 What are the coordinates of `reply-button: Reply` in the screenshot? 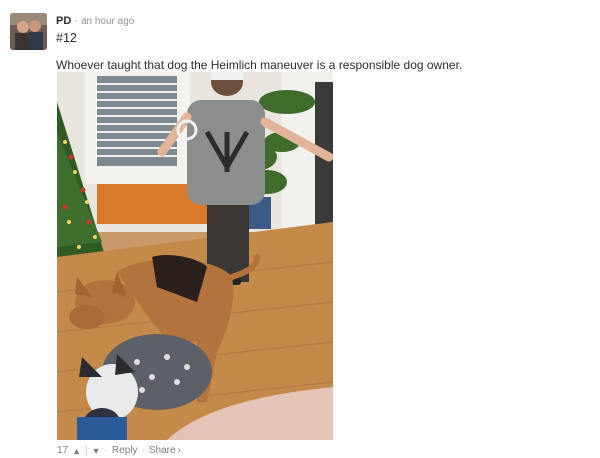 It's located at (125, 450).